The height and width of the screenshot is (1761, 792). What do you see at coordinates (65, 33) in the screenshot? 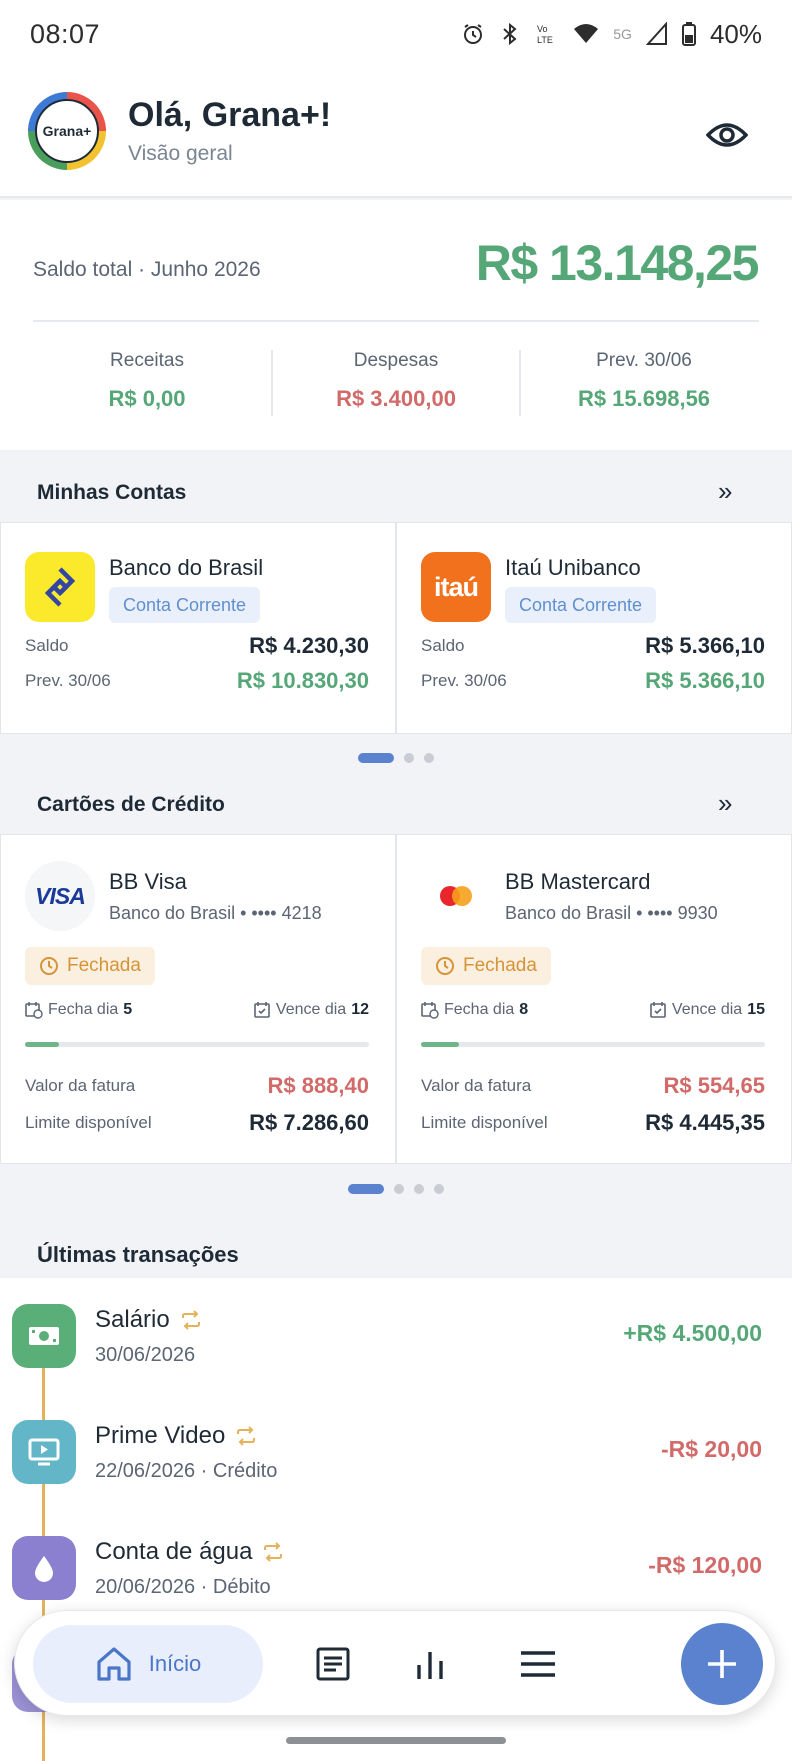
I see `status-time: 08:07` at bounding box center [65, 33].